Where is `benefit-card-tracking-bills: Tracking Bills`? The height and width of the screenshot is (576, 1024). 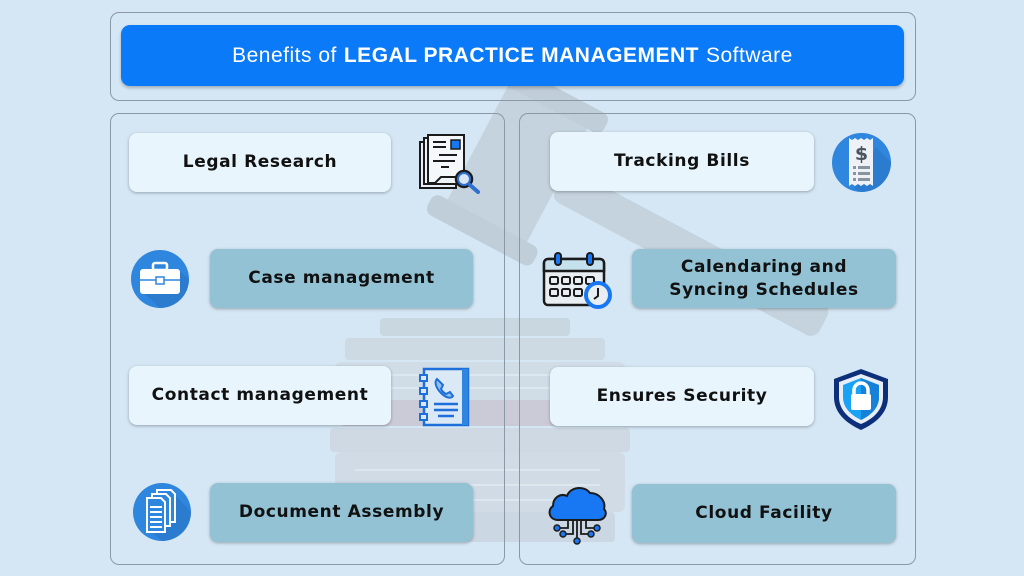
benefit-card-tracking-bills: Tracking Bills is located at coordinates (682, 161).